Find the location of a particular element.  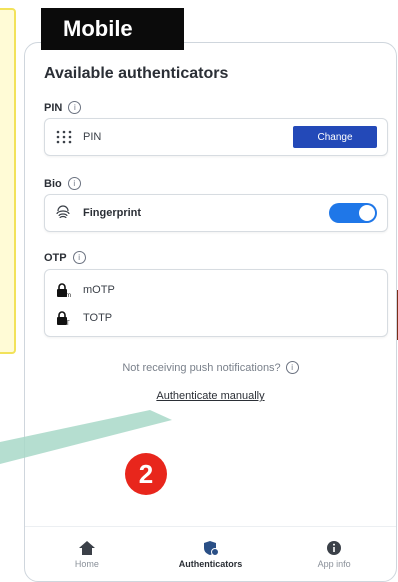

nav-item-app-info: App info is located at coordinates (334, 554).